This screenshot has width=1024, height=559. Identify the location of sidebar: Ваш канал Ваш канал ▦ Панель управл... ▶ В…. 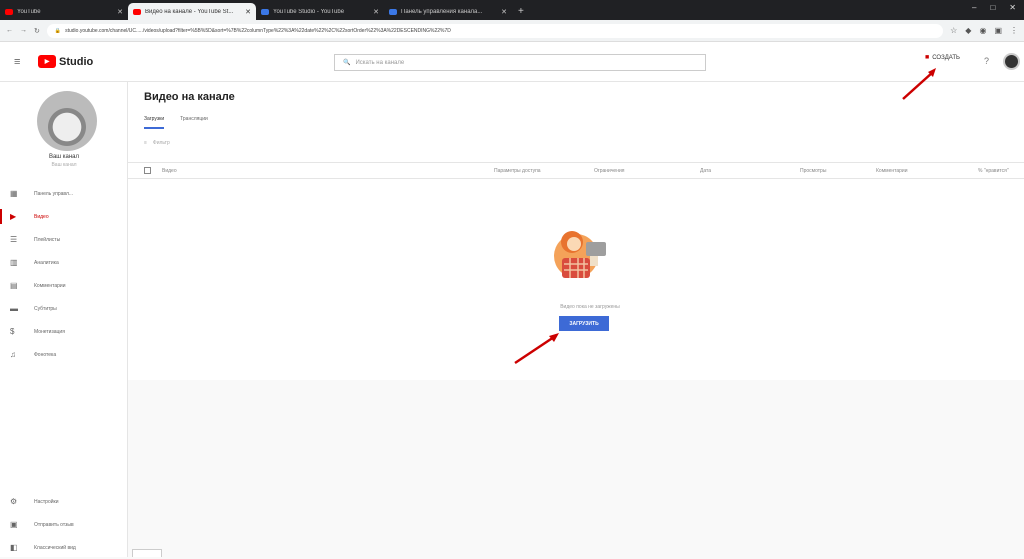
(64, 319).